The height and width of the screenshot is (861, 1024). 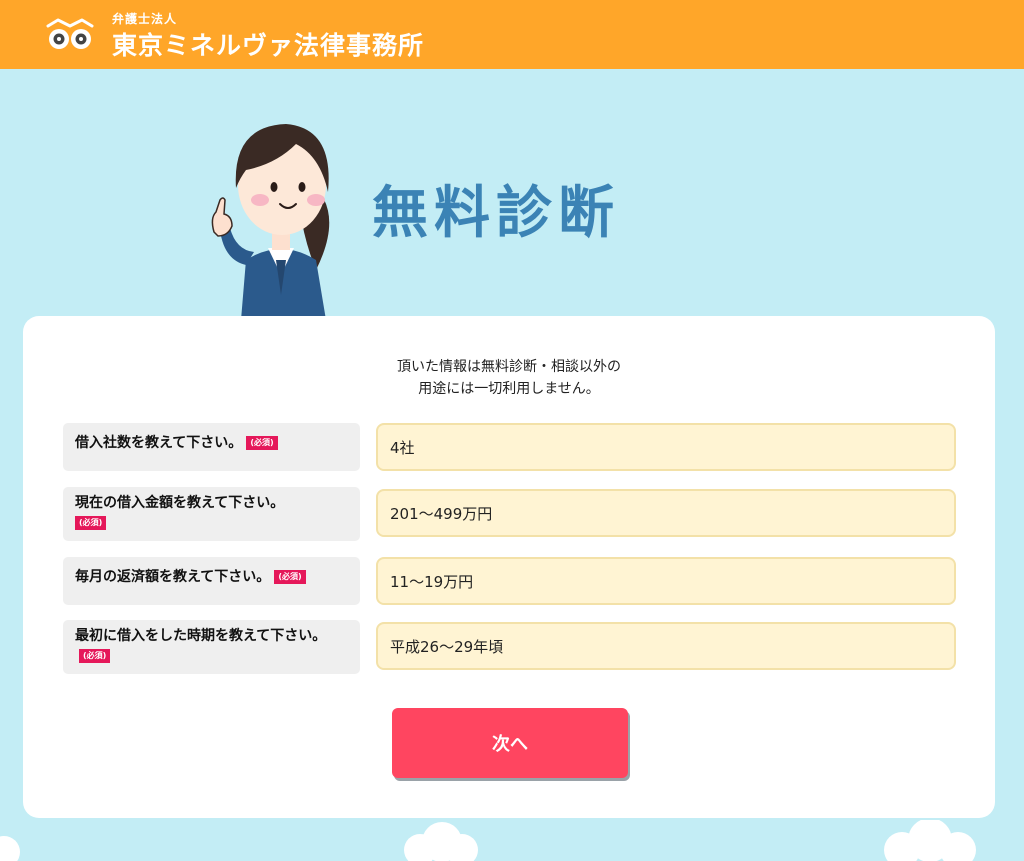 What do you see at coordinates (70, 33) in the screenshot?
I see `owl-eyes-icon` at bounding box center [70, 33].